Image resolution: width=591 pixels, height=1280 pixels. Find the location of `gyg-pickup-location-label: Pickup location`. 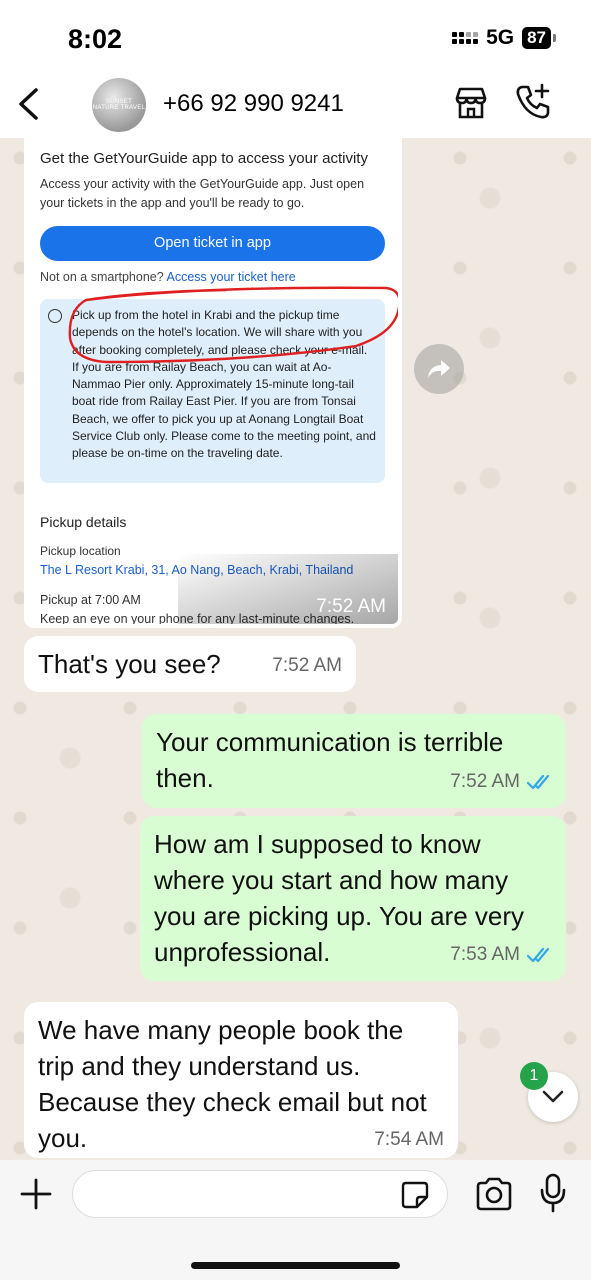

gyg-pickup-location-label: Pickup location is located at coordinates (80, 551).